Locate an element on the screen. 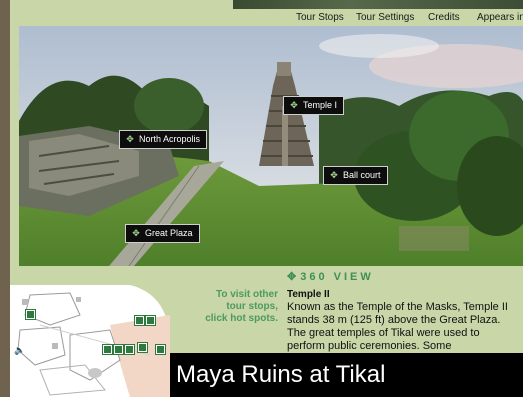  hotspot-temple-i: ✥ Temple I is located at coordinates (314, 105).